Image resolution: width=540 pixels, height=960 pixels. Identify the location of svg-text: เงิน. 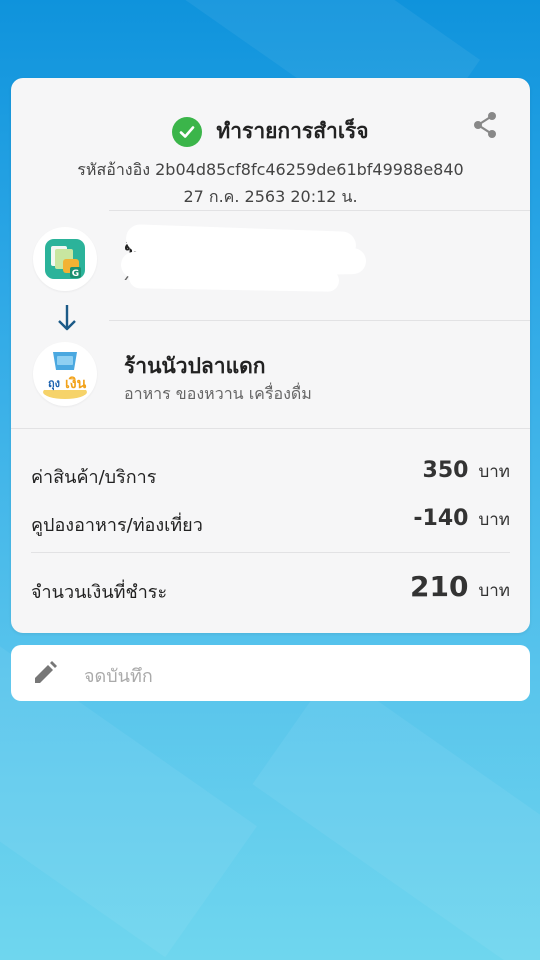
(76, 384).